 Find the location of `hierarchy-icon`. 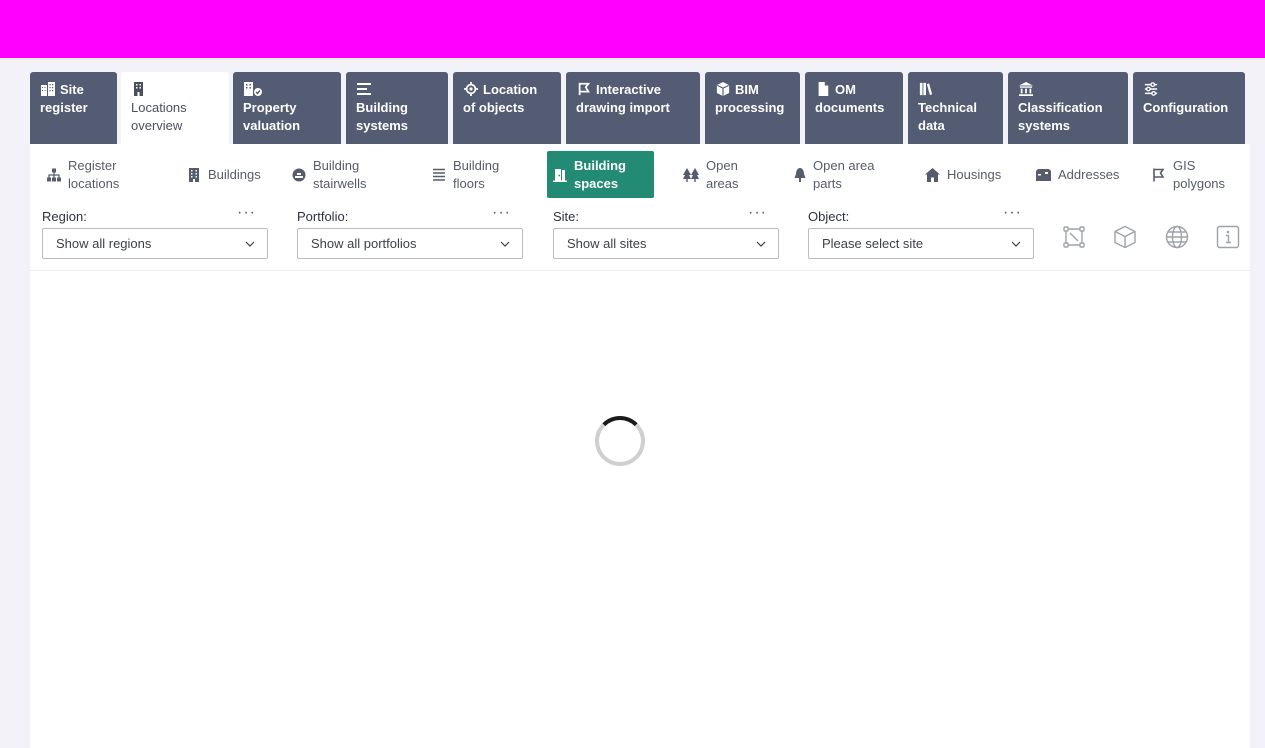

hierarchy-icon is located at coordinates (54, 174).